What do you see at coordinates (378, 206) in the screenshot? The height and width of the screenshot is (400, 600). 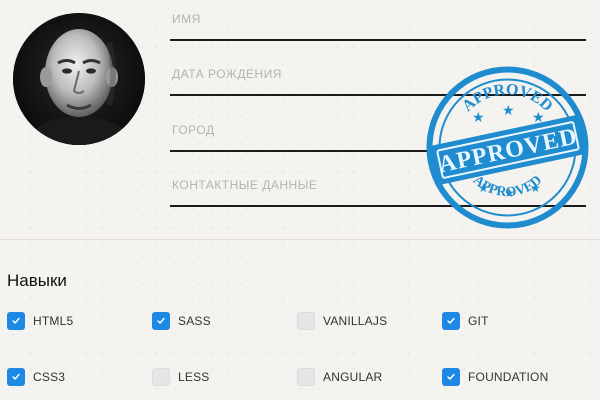 I see `contacts-field-line` at bounding box center [378, 206].